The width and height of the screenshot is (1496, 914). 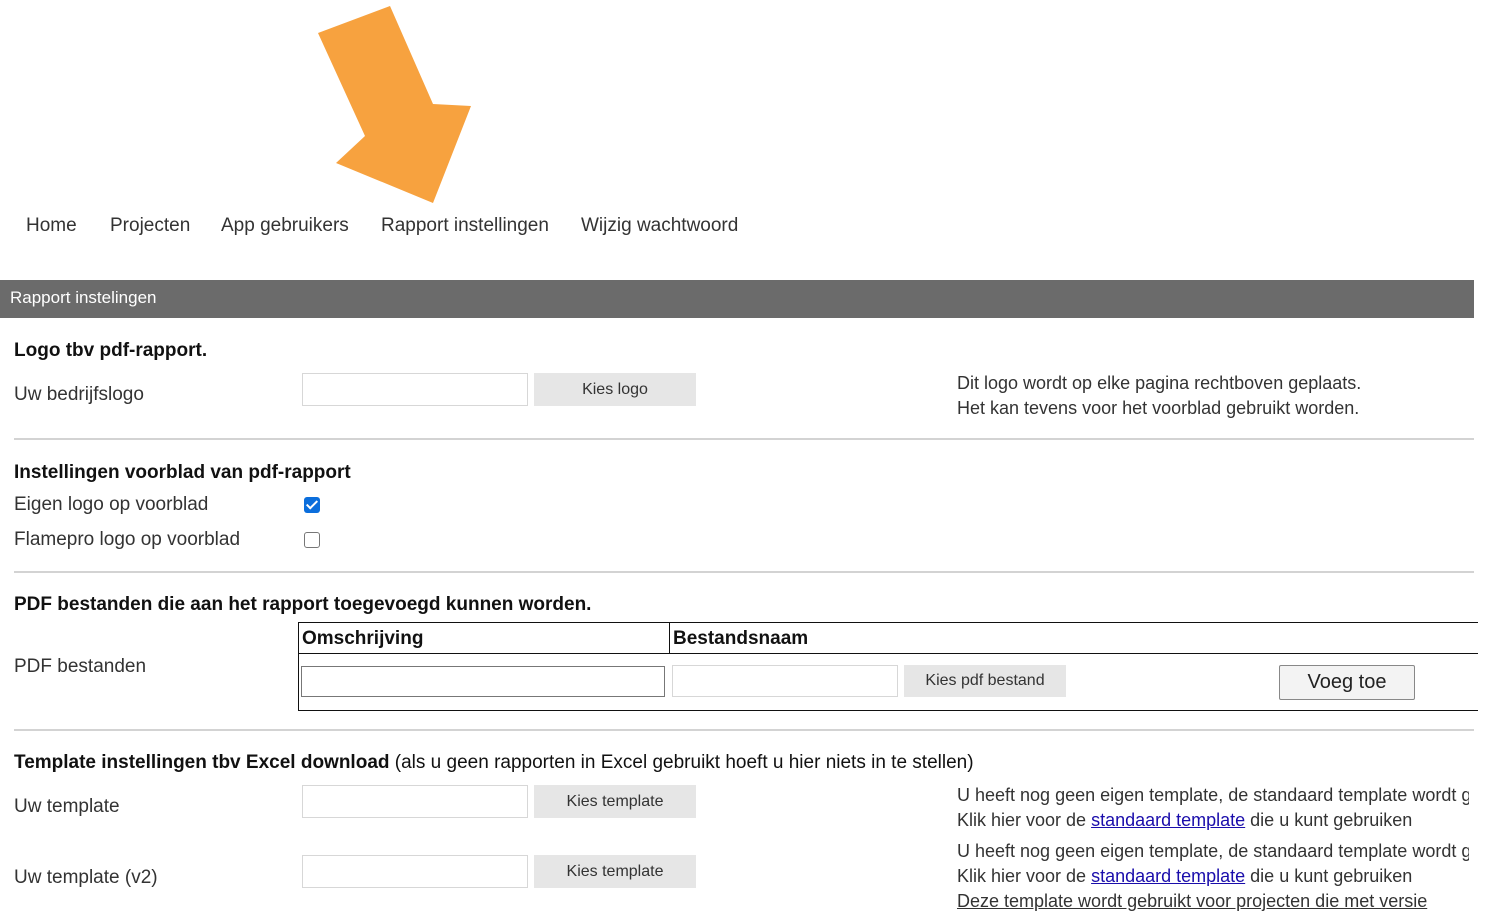 I want to click on nav-projecten: Projecten, so click(x=150, y=226).